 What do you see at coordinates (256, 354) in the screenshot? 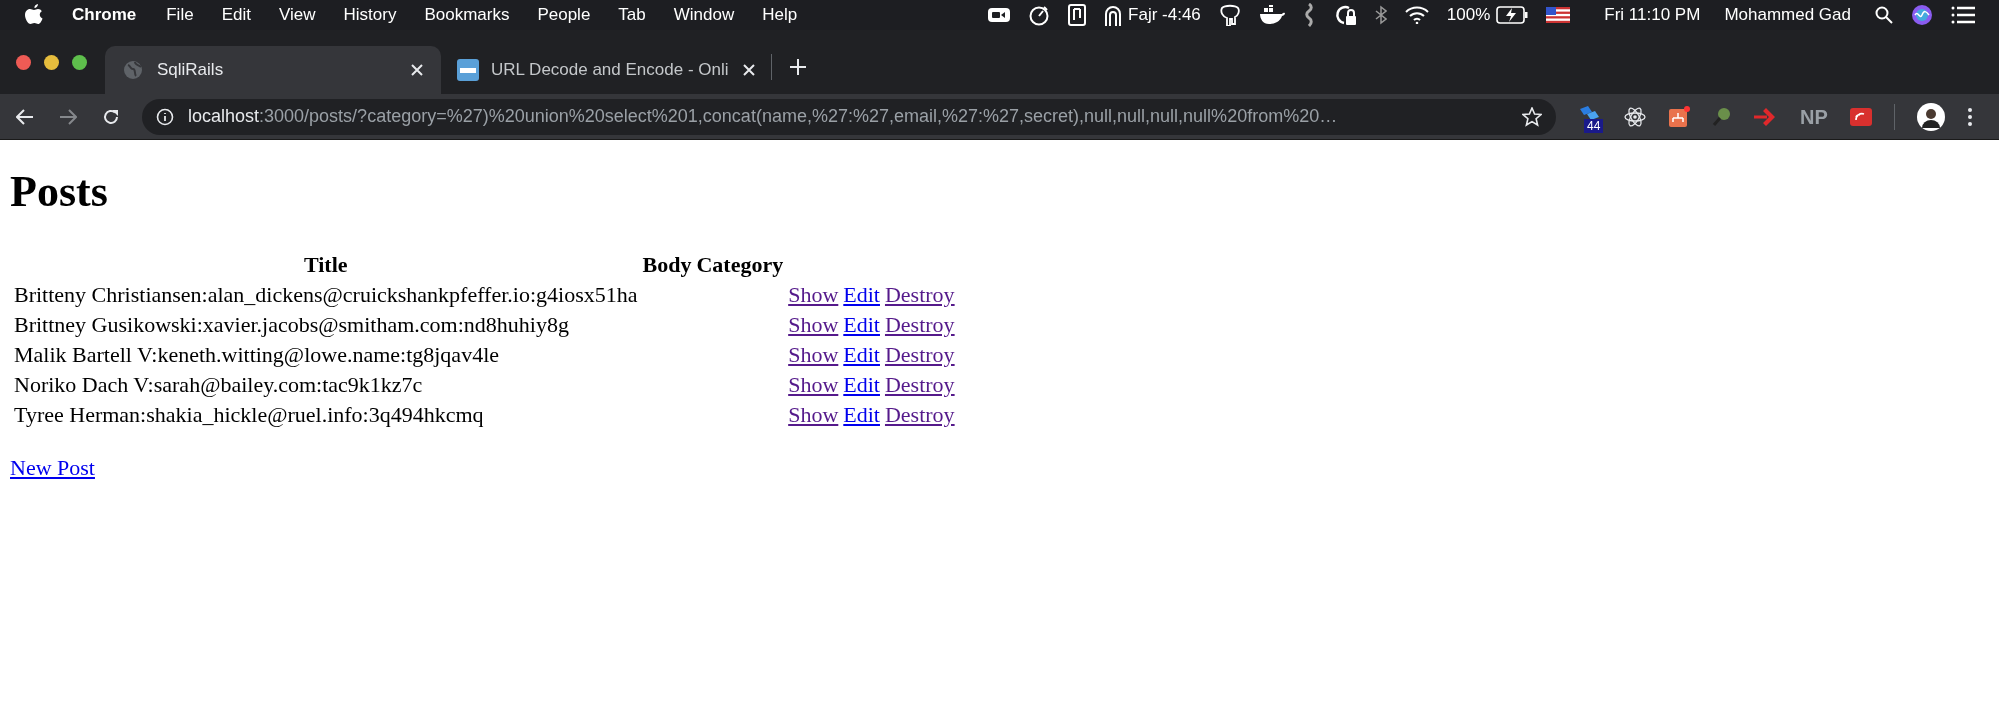
I see `table-cell-text: Malik Bartell V:keneth.witting@lowe.name:tg8jqav4le` at bounding box center [256, 354].